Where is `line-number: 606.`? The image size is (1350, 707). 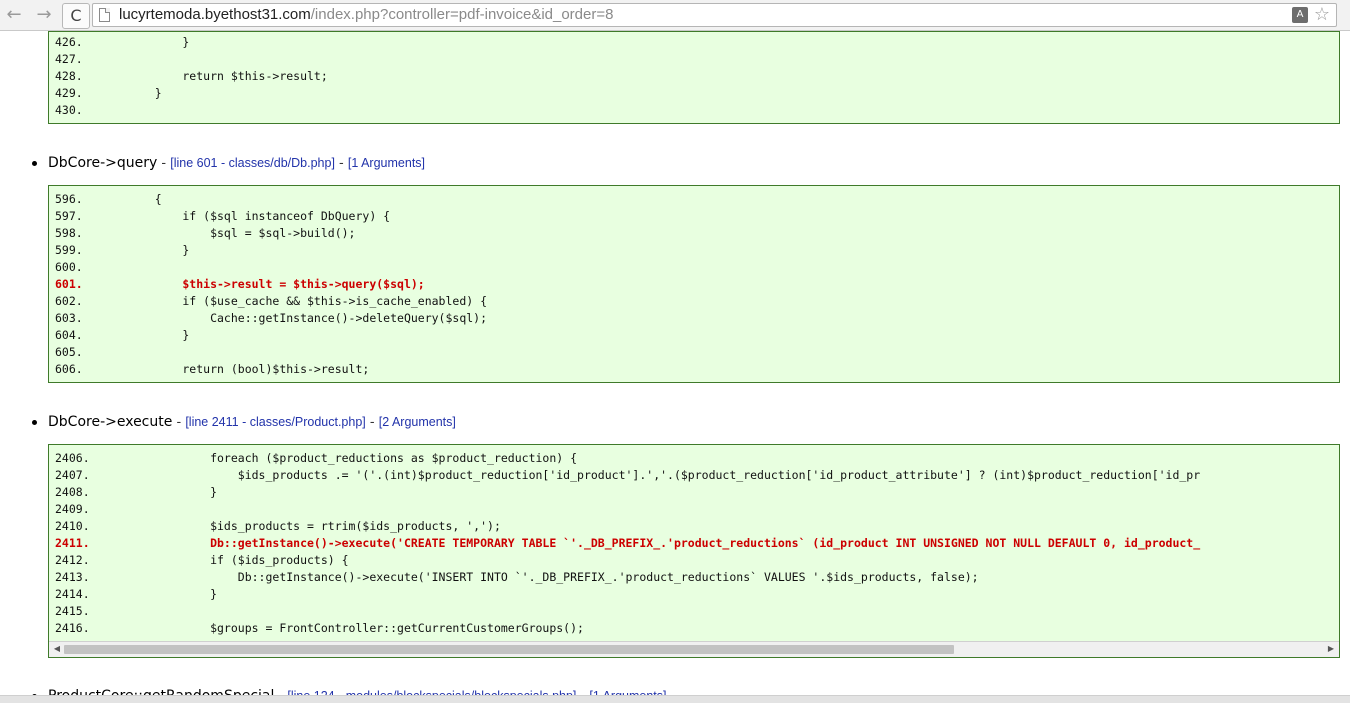
line-number: 606. is located at coordinates (69, 369).